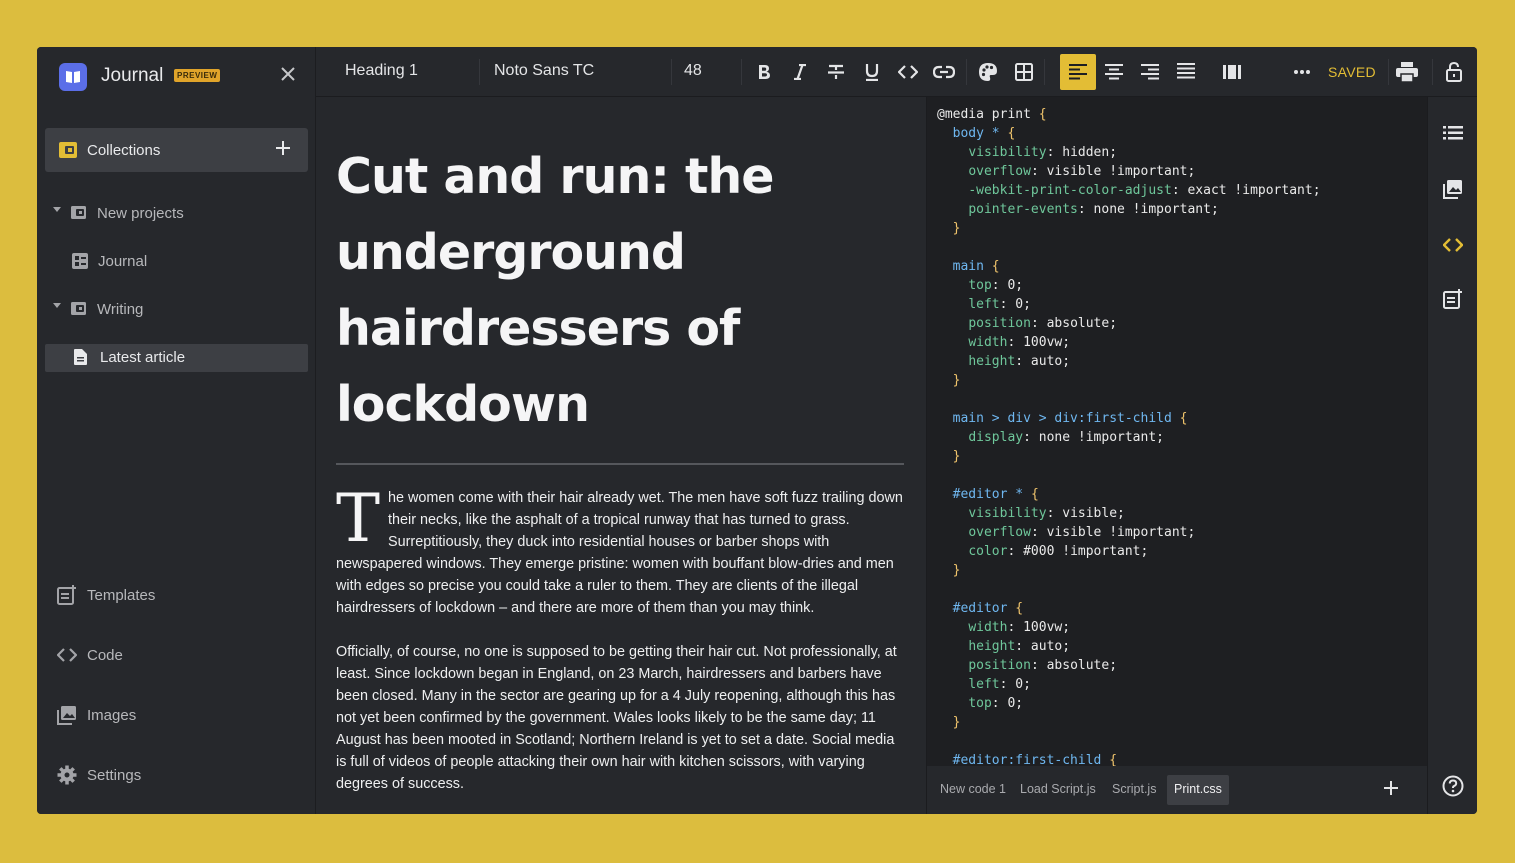 The image size is (1515, 863). What do you see at coordinates (973, 790) in the screenshot?
I see `code-tab-new-code-1: New code 1` at bounding box center [973, 790].